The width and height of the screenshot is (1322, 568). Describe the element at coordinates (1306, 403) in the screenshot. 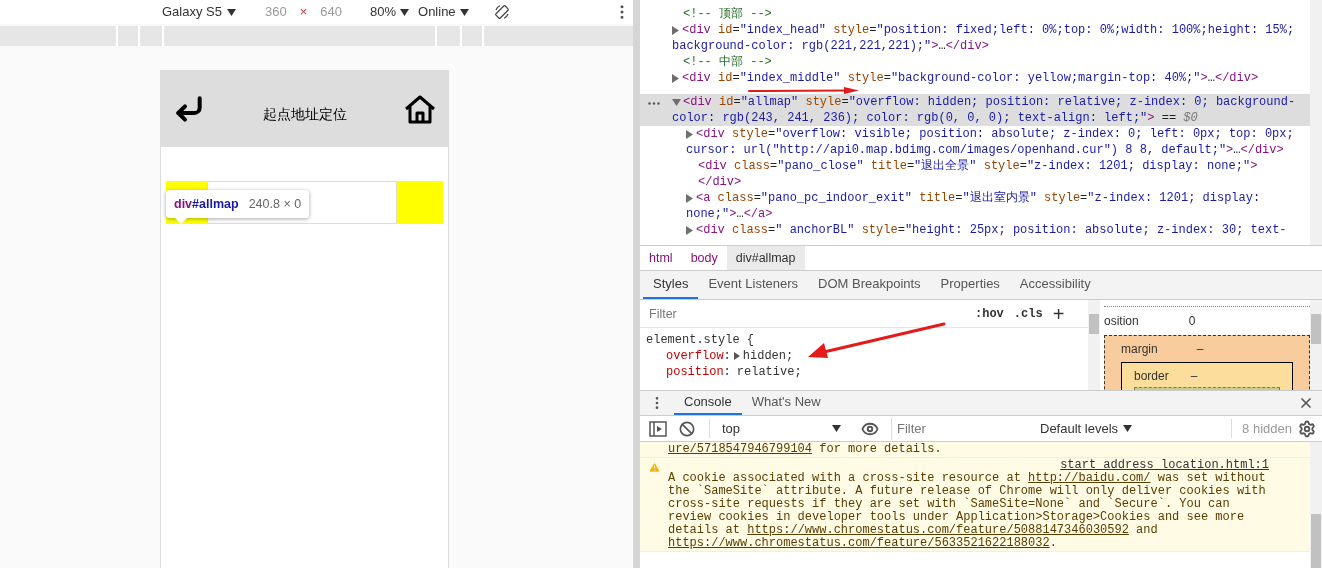

I see `close-icon` at that location.